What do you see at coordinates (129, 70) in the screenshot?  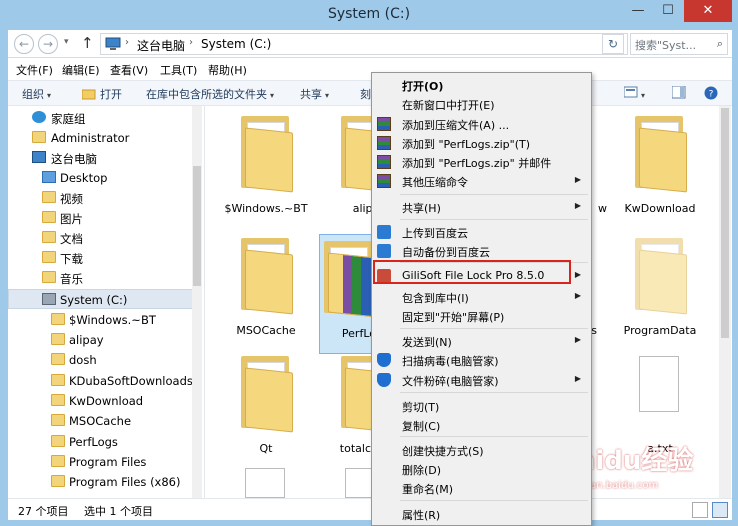 I see `menu-view: 查看(V)` at bounding box center [129, 70].